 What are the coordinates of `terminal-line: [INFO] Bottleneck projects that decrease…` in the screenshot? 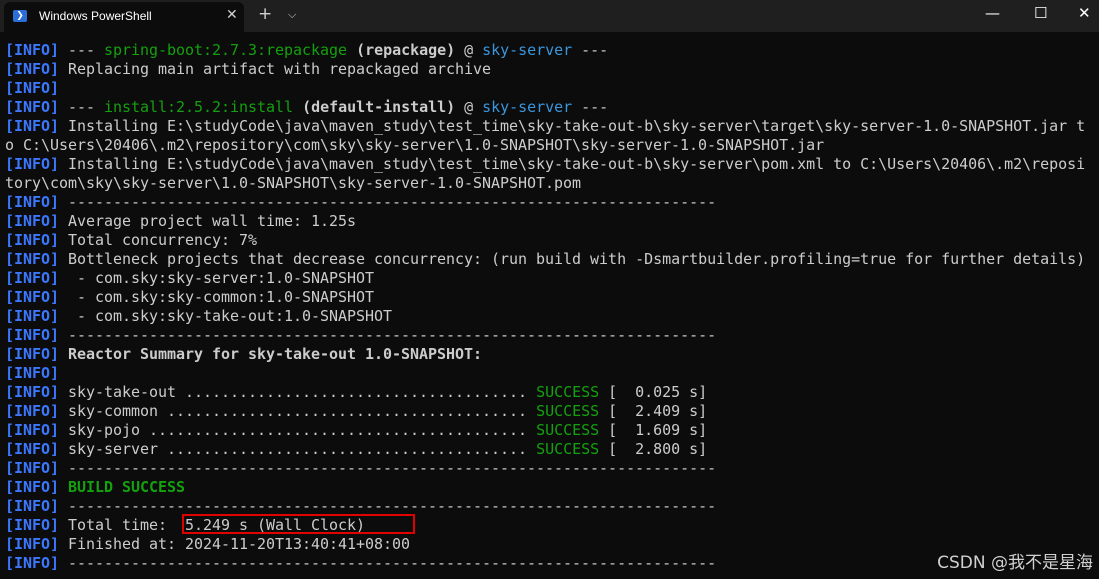 It's located at (551, 259).